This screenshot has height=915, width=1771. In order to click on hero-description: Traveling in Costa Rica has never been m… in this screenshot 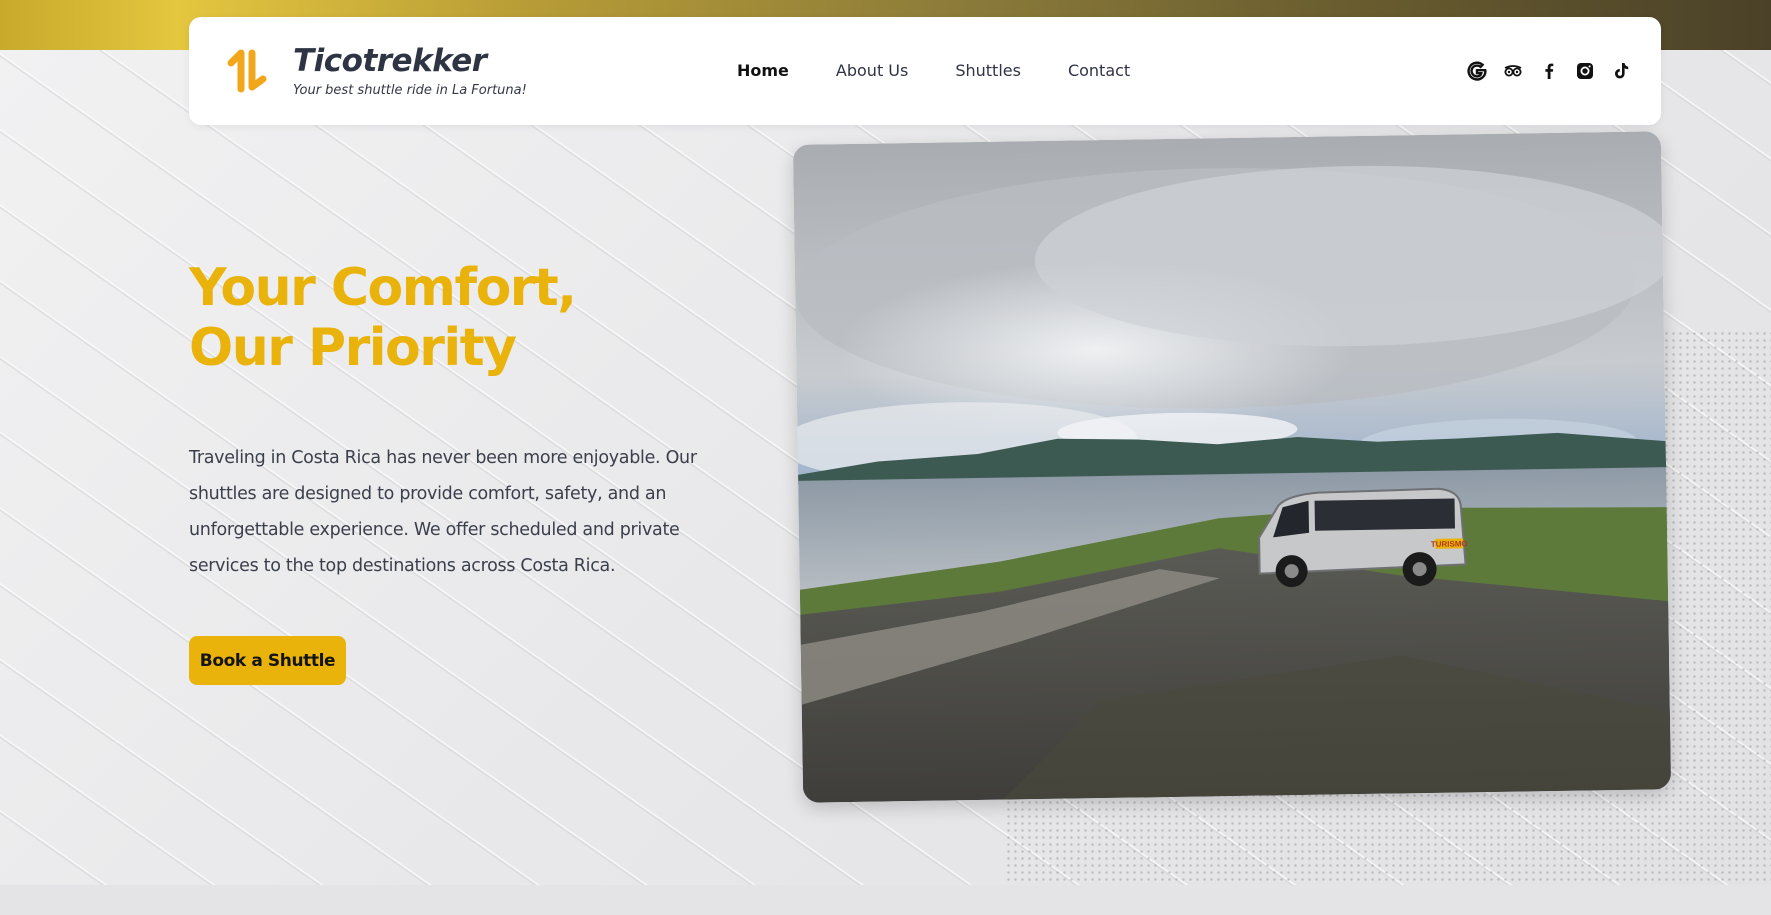, I will do `click(443, 512)`.